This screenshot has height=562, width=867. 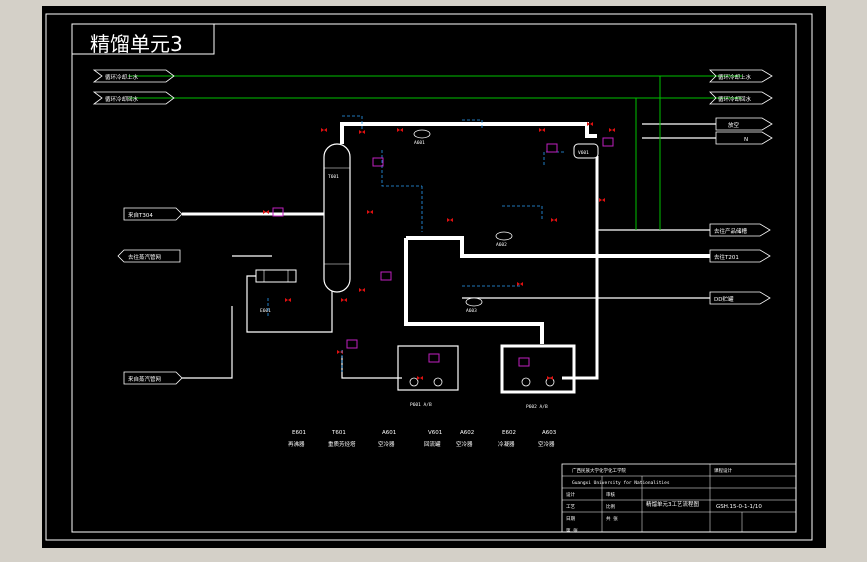 I want to click on label-to-t201: 去往T201, so click(x=740, y=256).